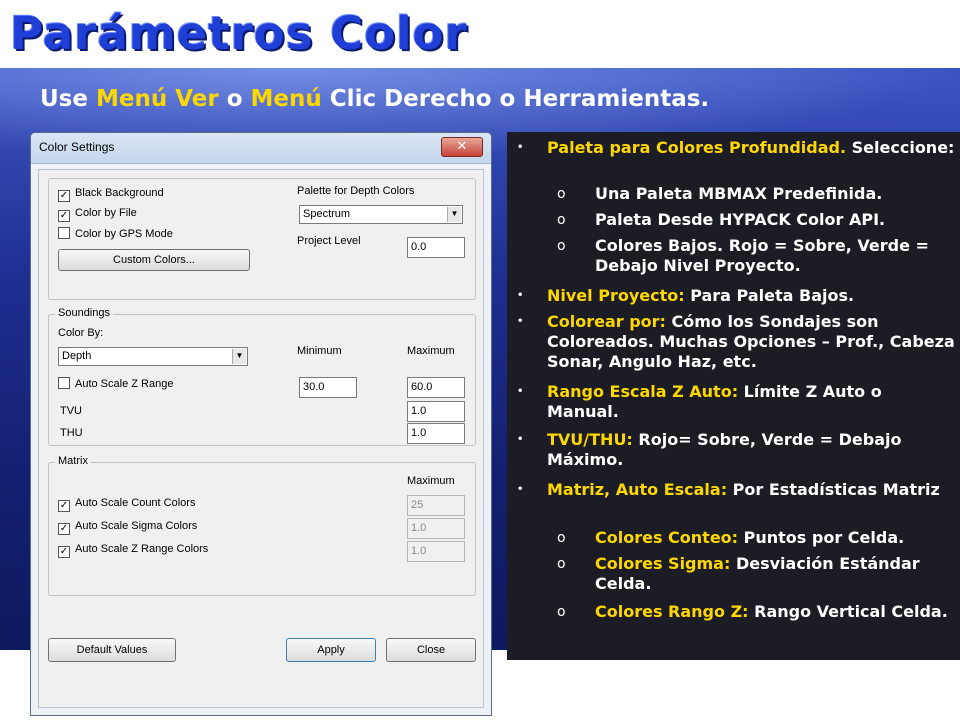  Describe the element at coordinates (900, 147) in the screenshot. I see `item-text: Seleccione:` at that location.